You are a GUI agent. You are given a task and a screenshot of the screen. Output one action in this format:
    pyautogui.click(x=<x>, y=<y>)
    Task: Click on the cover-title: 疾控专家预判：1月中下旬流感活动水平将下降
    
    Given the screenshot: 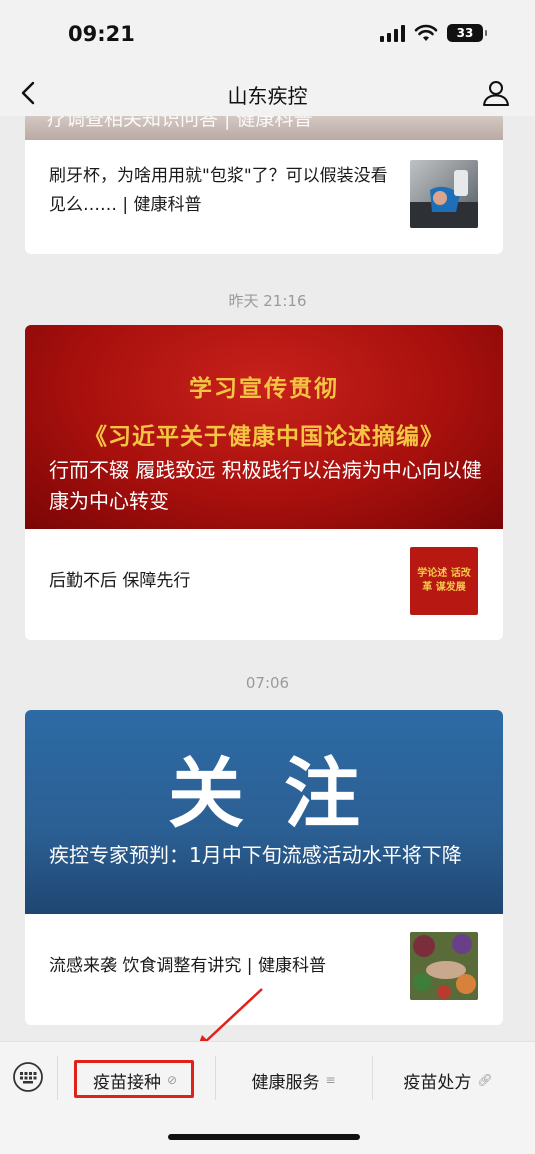 What is the action you would take?
    pyautogui.click(x=255, y=855)
    